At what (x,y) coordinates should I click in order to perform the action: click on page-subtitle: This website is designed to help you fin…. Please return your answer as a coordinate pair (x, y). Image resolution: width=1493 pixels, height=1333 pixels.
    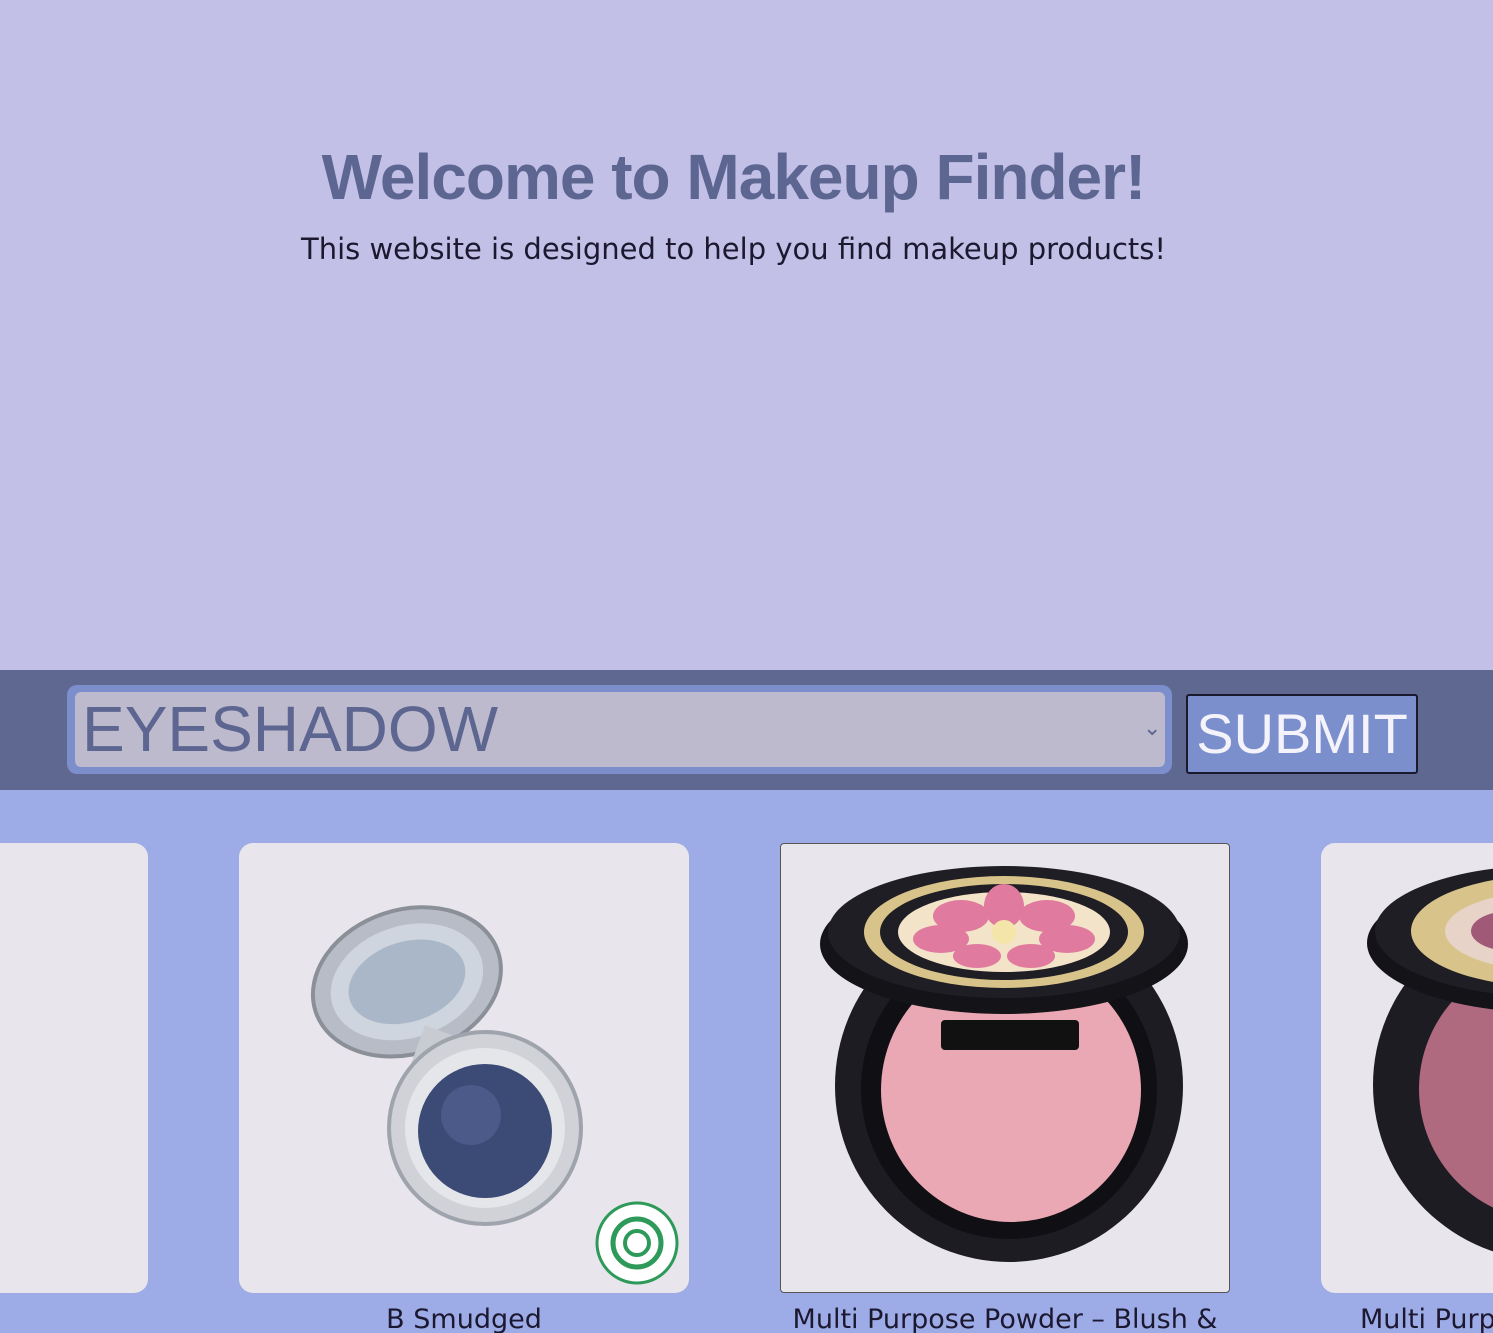
    Looking at the image, I should click on (733, 249).